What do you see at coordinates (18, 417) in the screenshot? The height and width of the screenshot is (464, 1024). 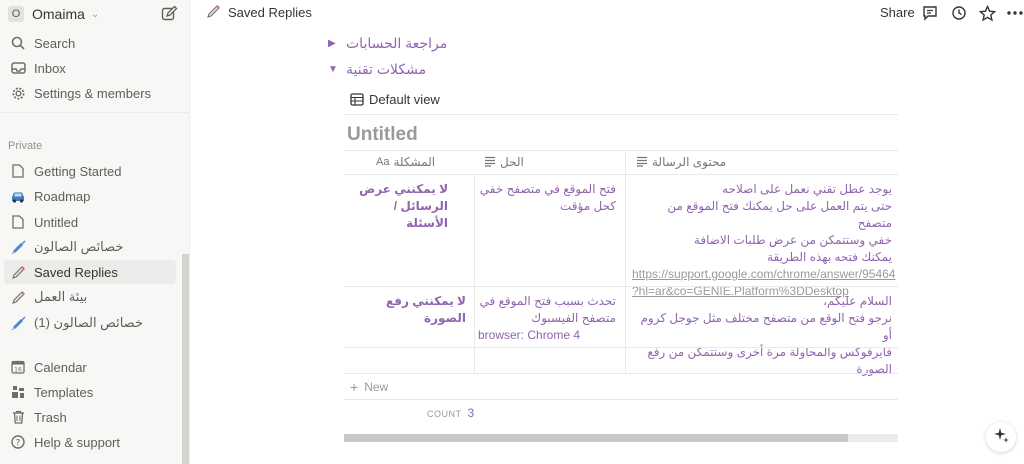 I see `trash-icon` at bounding box center [18, 417].